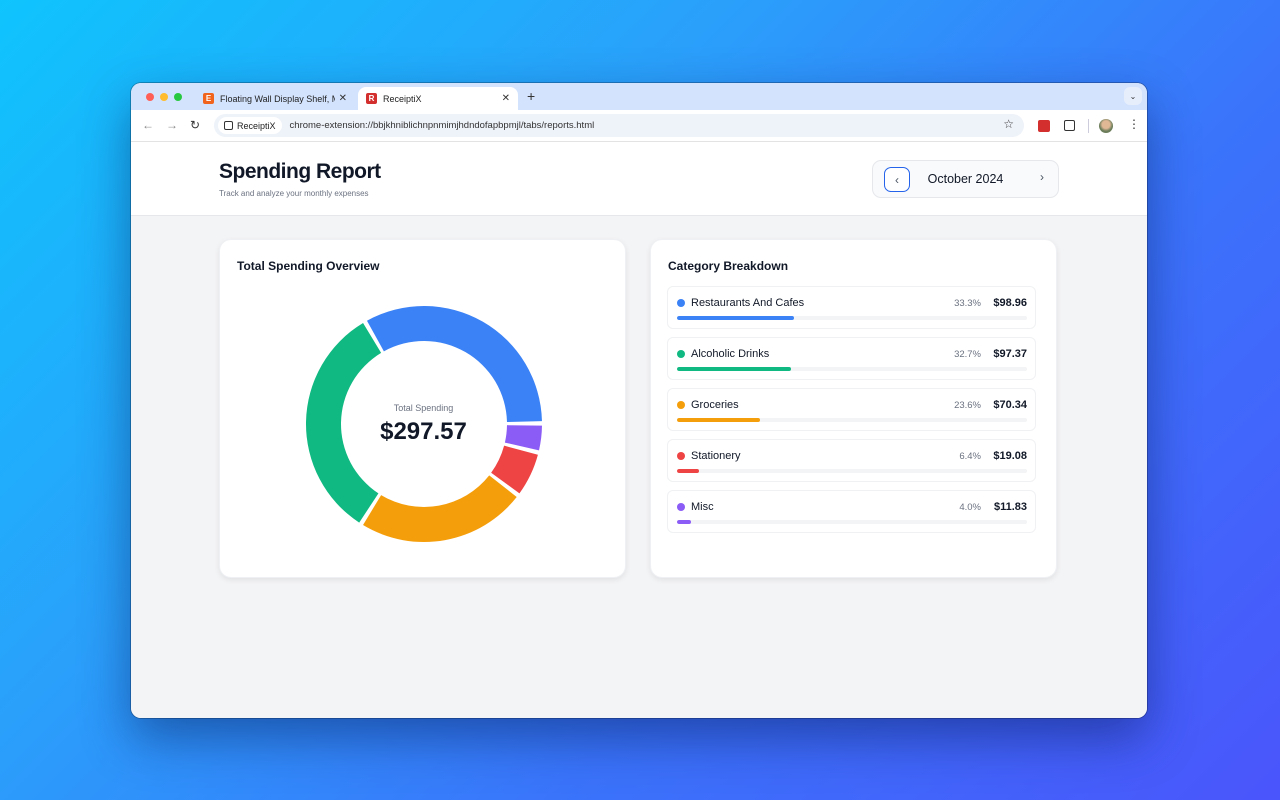 The height and width of the screenshot is (800, 1280). I want to click on forward-icon: →, so click(172, 125).